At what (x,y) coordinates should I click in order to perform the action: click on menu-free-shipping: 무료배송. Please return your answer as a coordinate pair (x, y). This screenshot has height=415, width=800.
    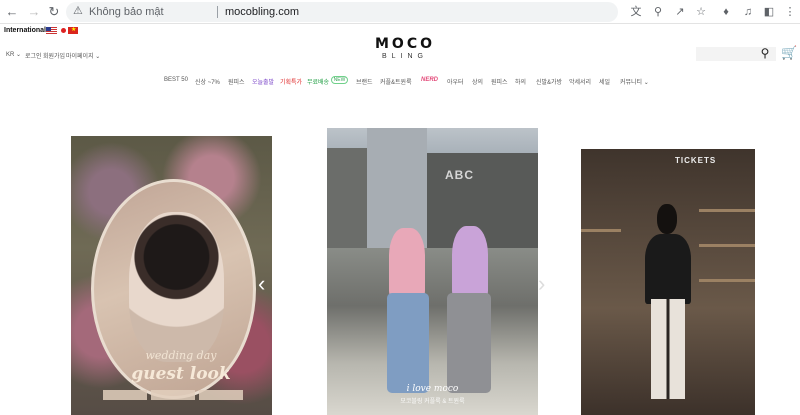
    Looking at the image, I should click on (318, 81).